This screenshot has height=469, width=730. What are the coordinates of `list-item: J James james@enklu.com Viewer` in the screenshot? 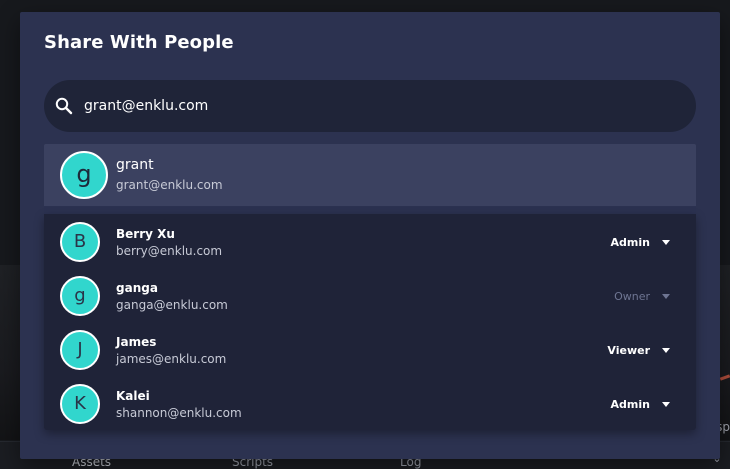 It's located at (370, 353).